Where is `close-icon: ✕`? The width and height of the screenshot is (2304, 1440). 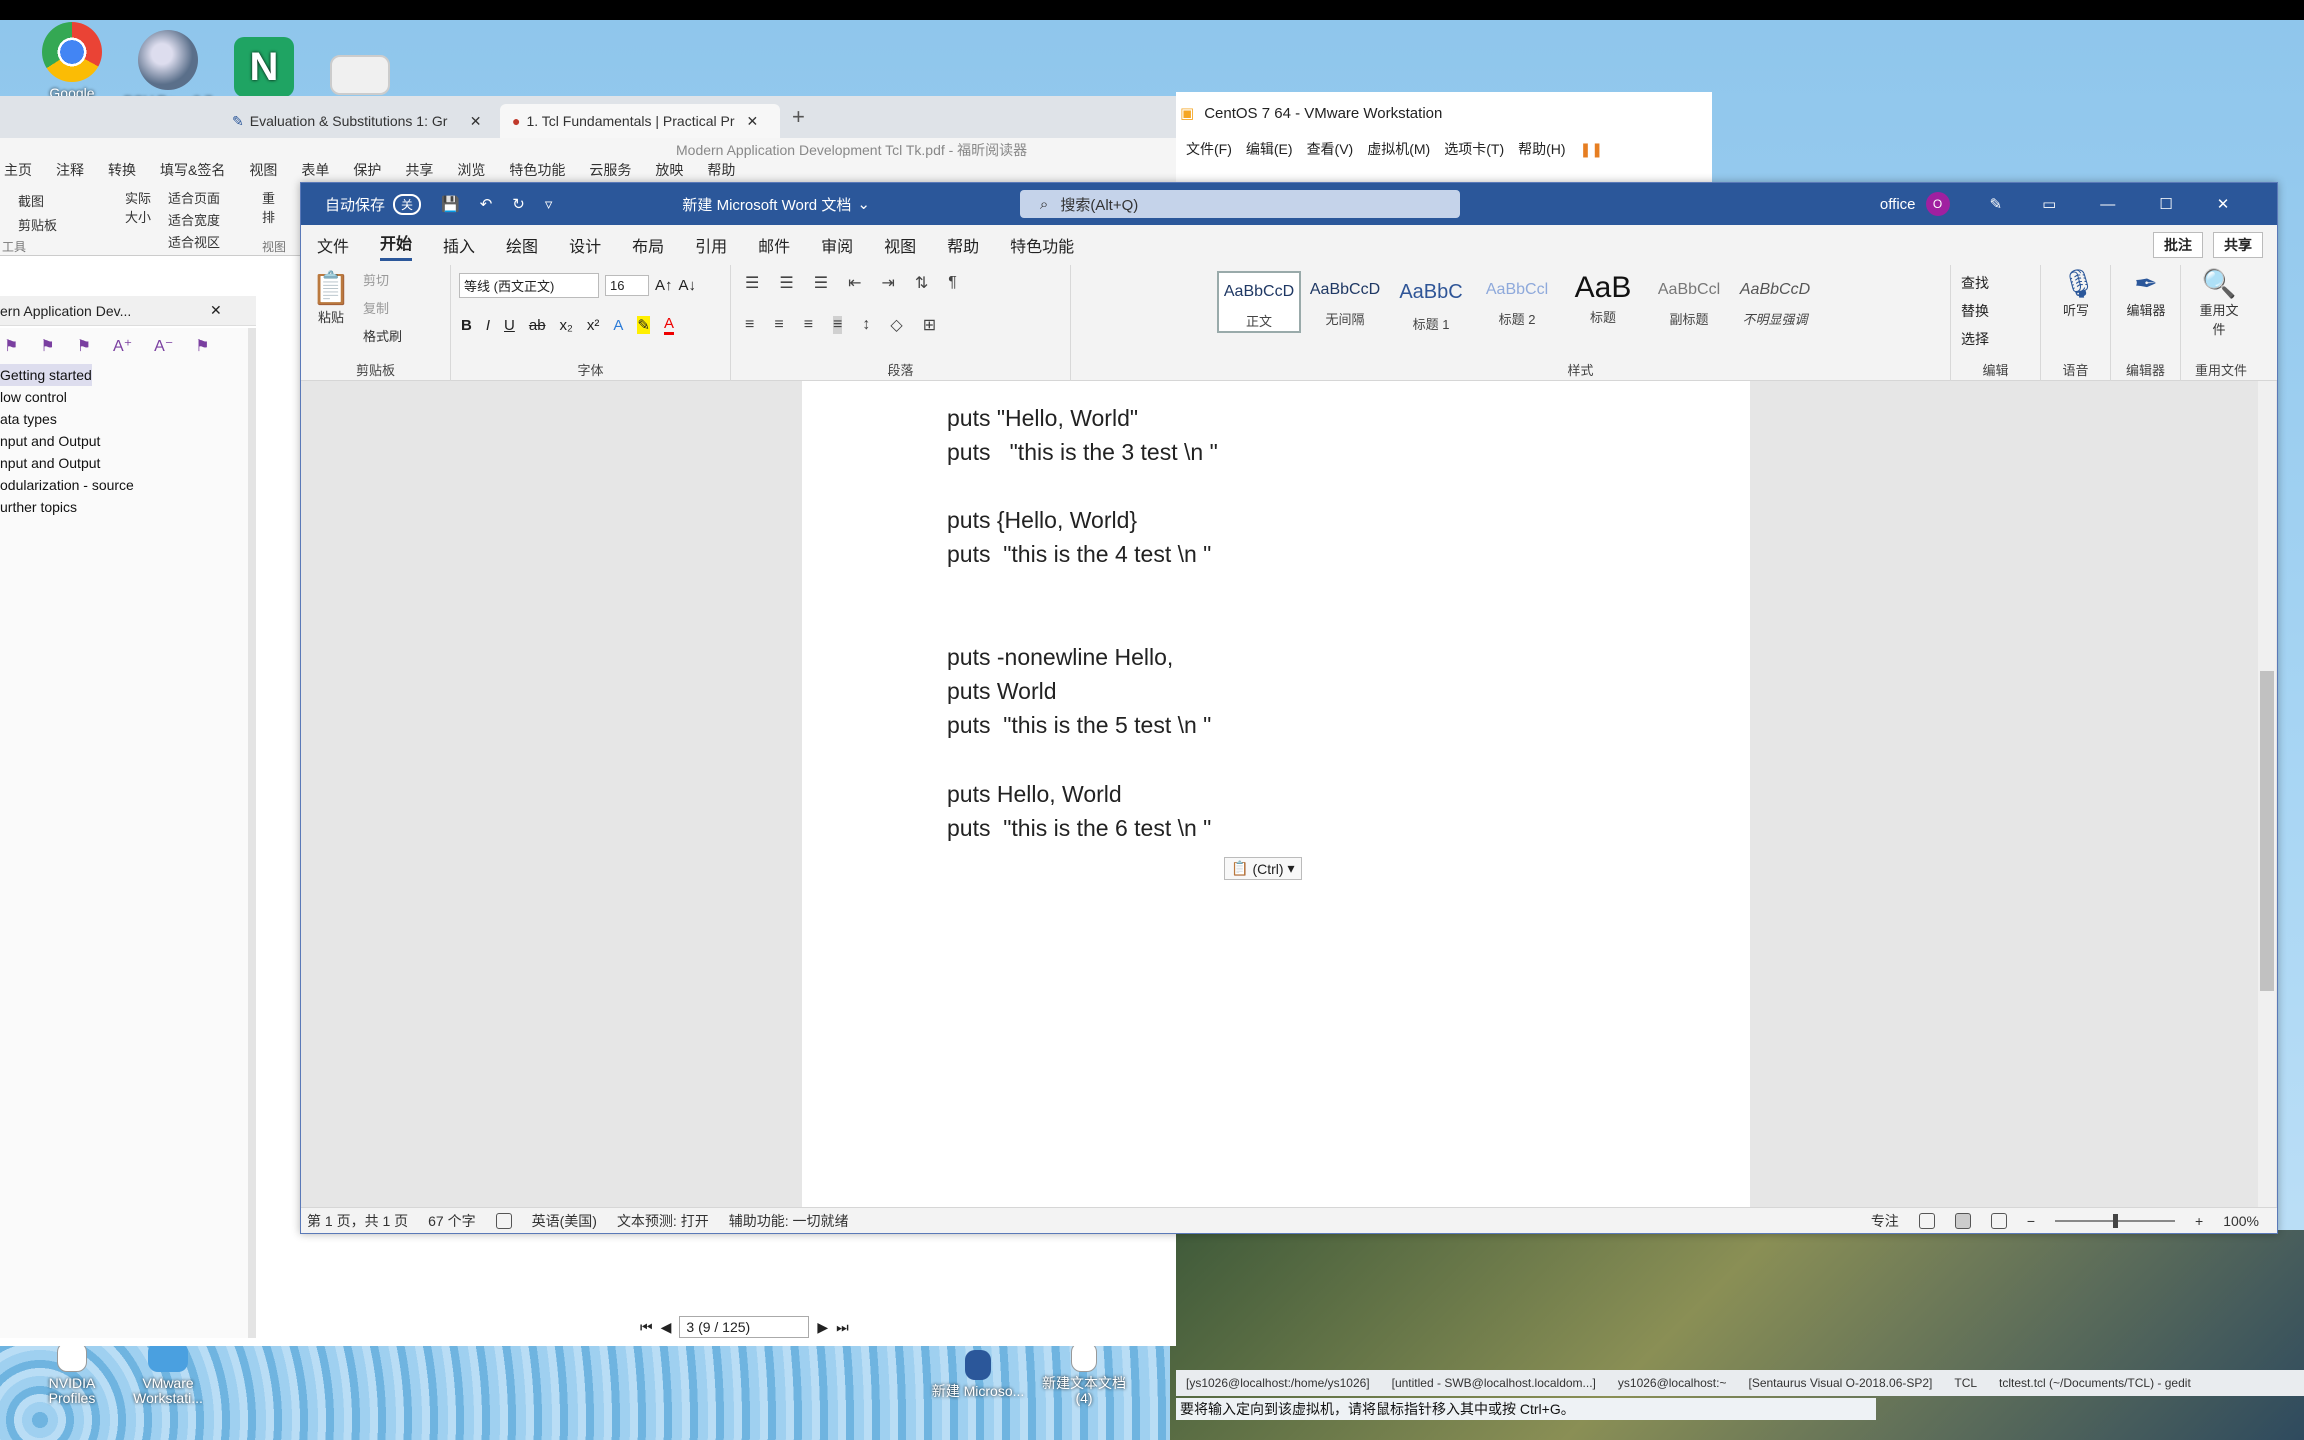
close-icon: ✕ is located at coordinates (2223, 204).